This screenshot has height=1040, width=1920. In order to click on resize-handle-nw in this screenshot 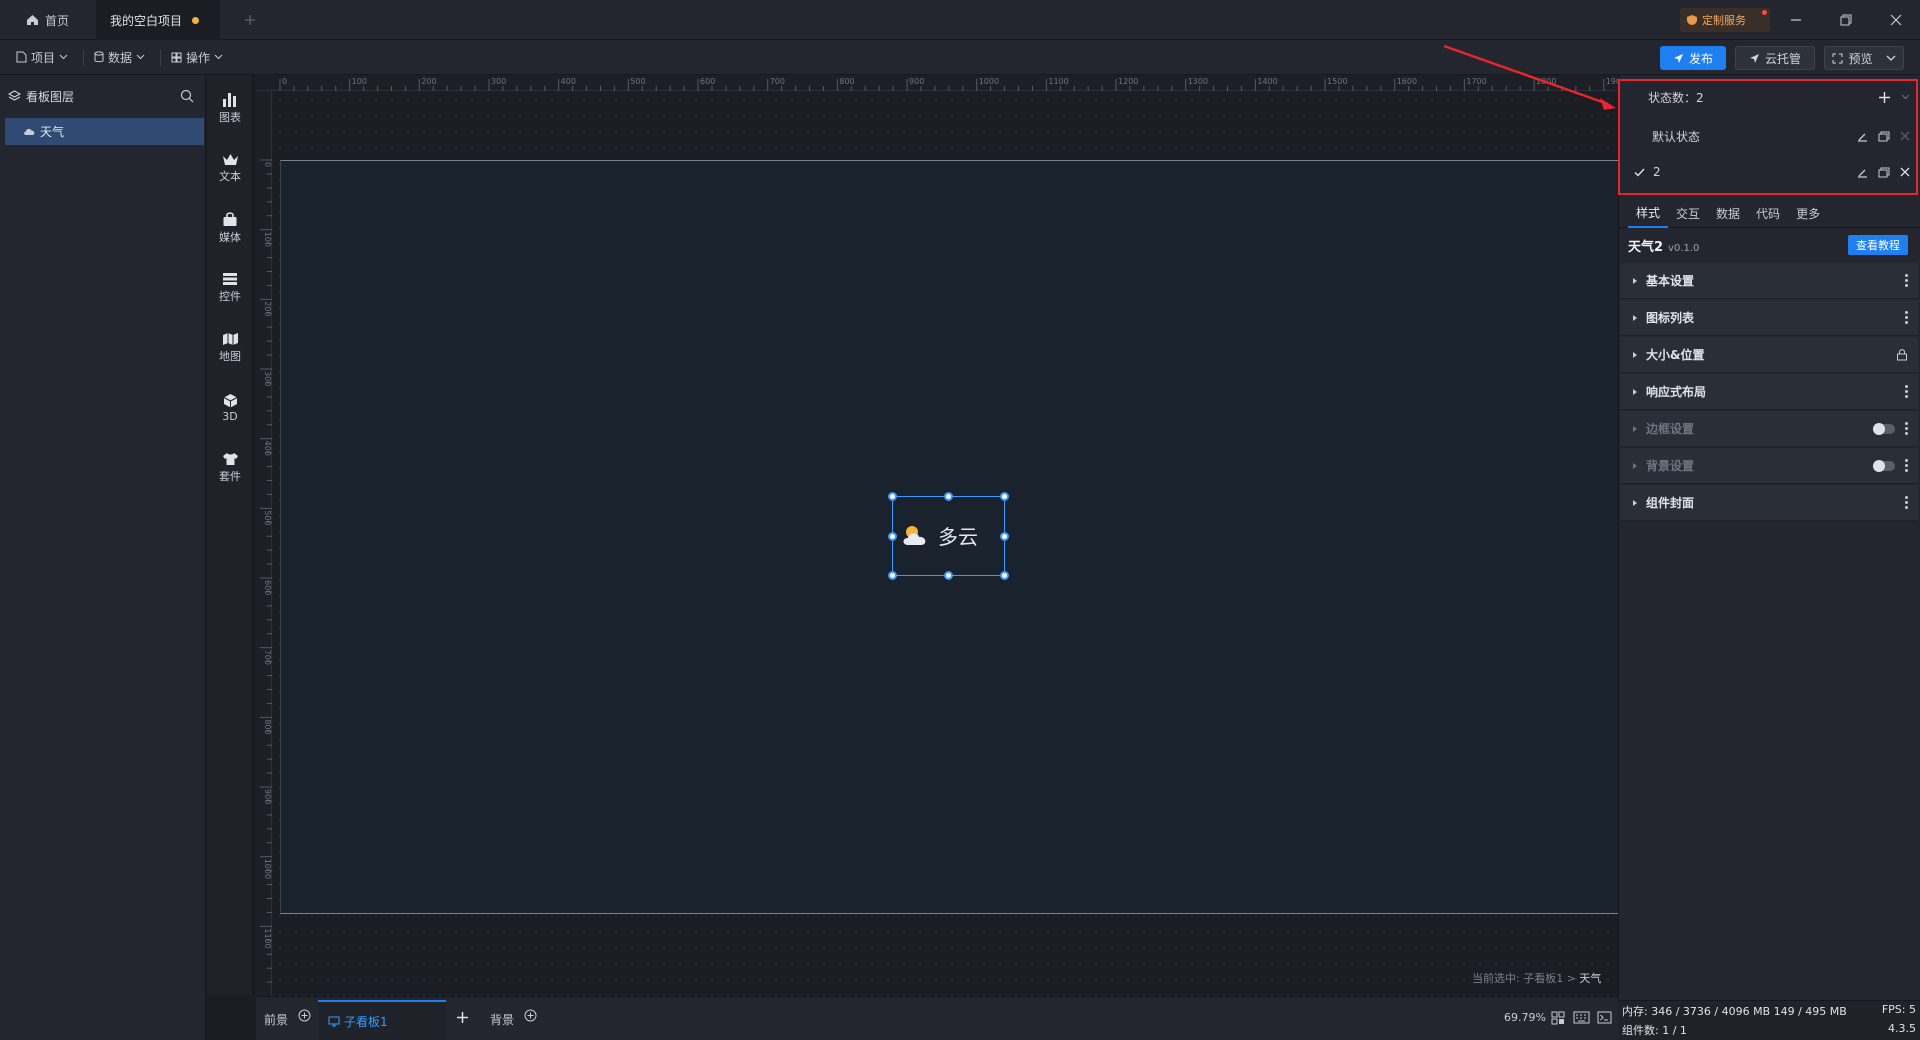, I will do `click(892, 496)`.